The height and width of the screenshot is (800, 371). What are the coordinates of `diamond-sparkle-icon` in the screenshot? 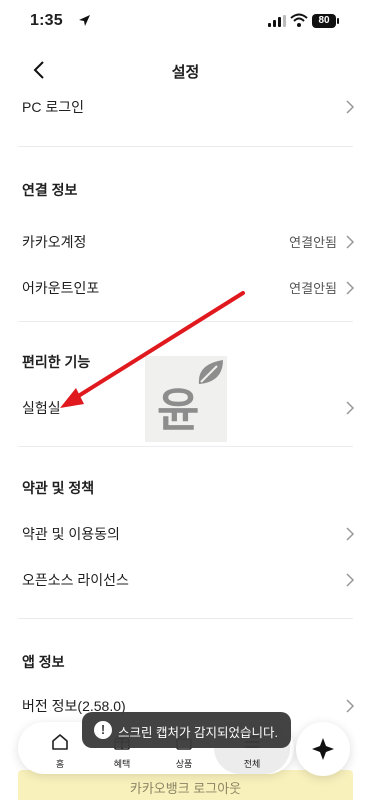 It's located at (323, 749).